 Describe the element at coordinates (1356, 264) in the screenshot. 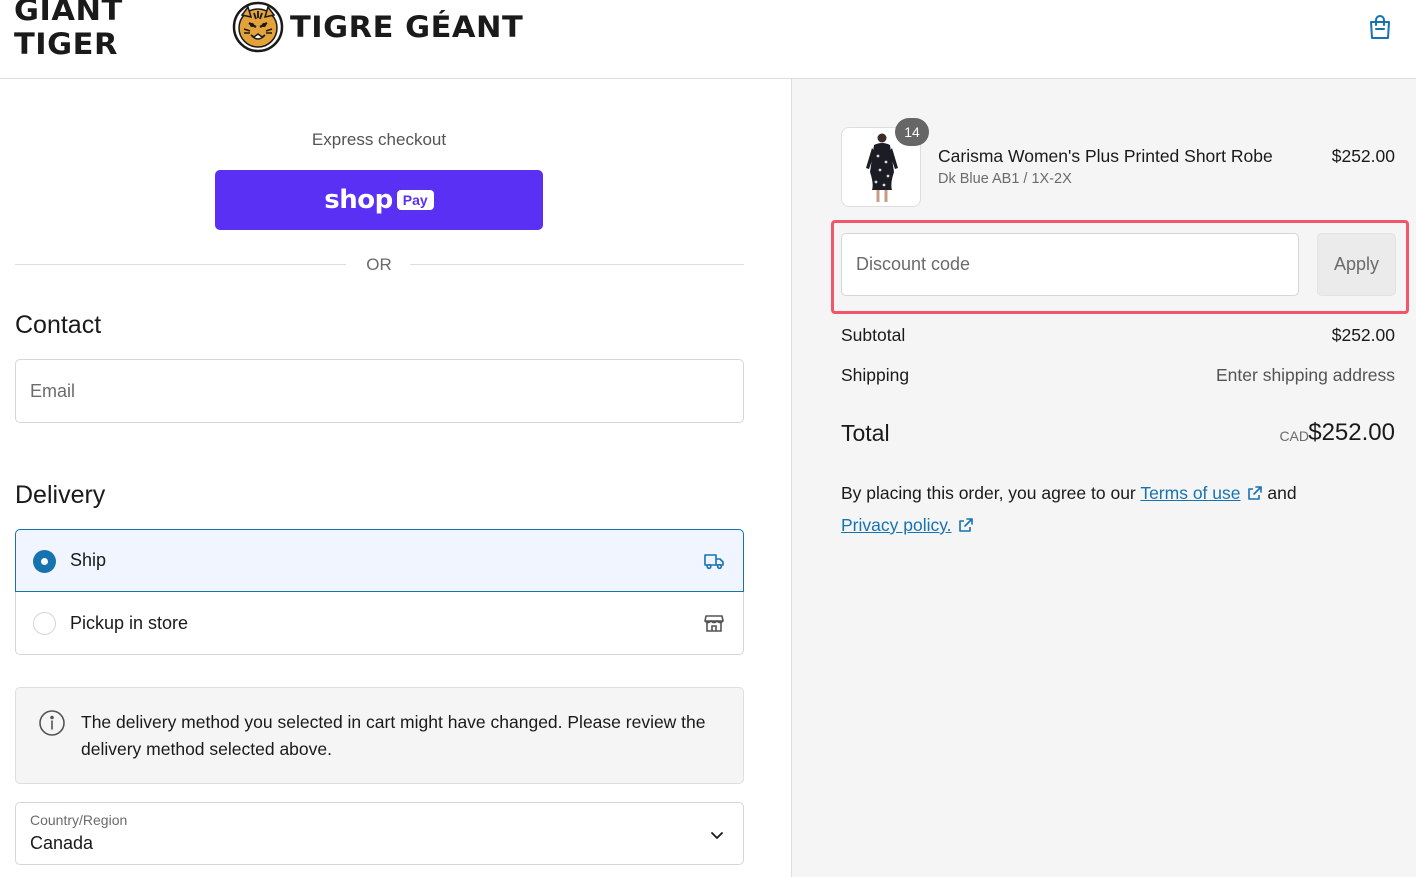

I see `apply-discount-button: Apply` at that location.